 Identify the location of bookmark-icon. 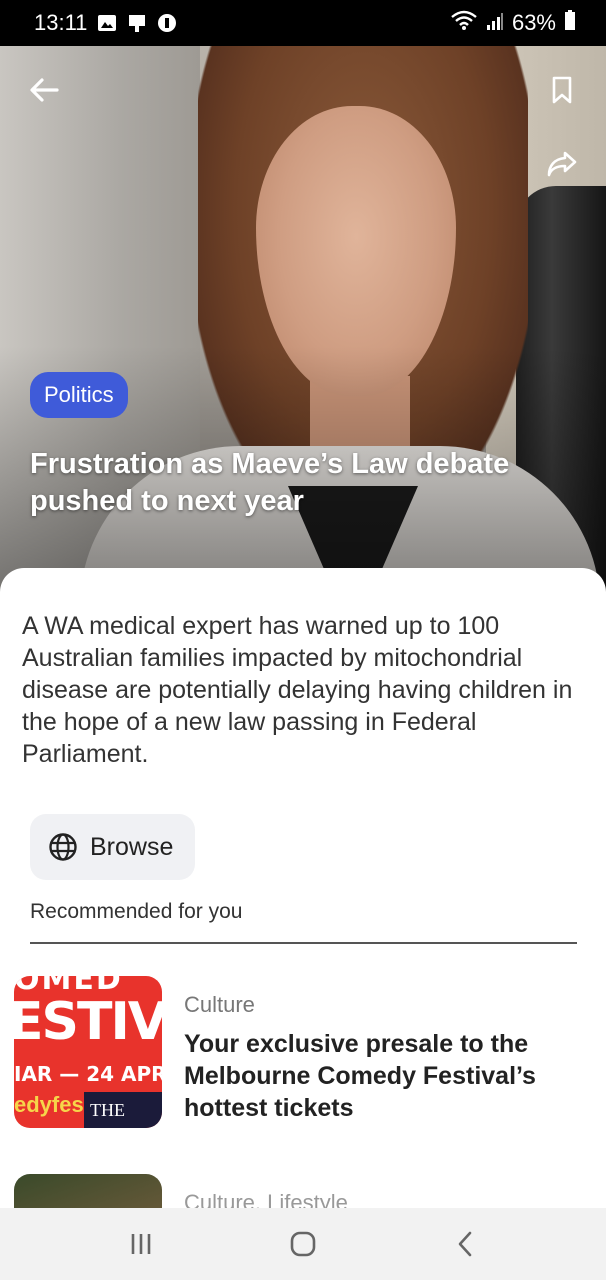
(562, 90).